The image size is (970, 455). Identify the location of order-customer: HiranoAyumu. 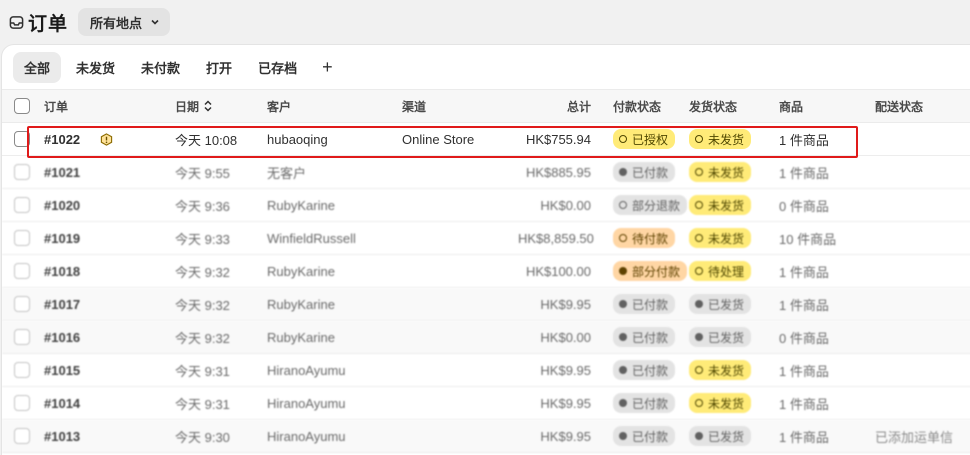
(306, 370).